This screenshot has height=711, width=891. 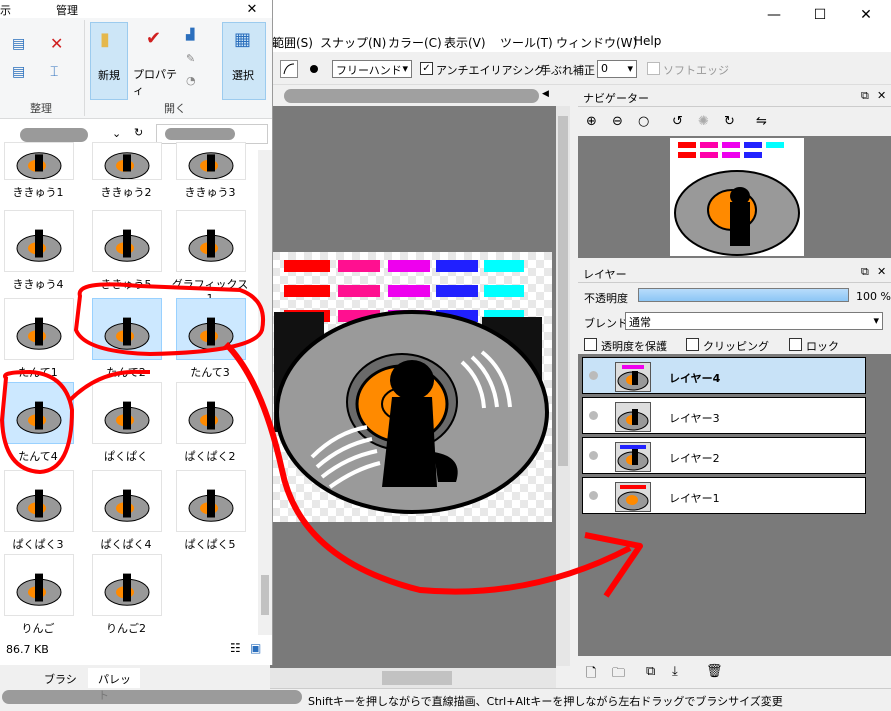 I want to click on merge-down-icon: ⤓, so click(x=675, y=671).